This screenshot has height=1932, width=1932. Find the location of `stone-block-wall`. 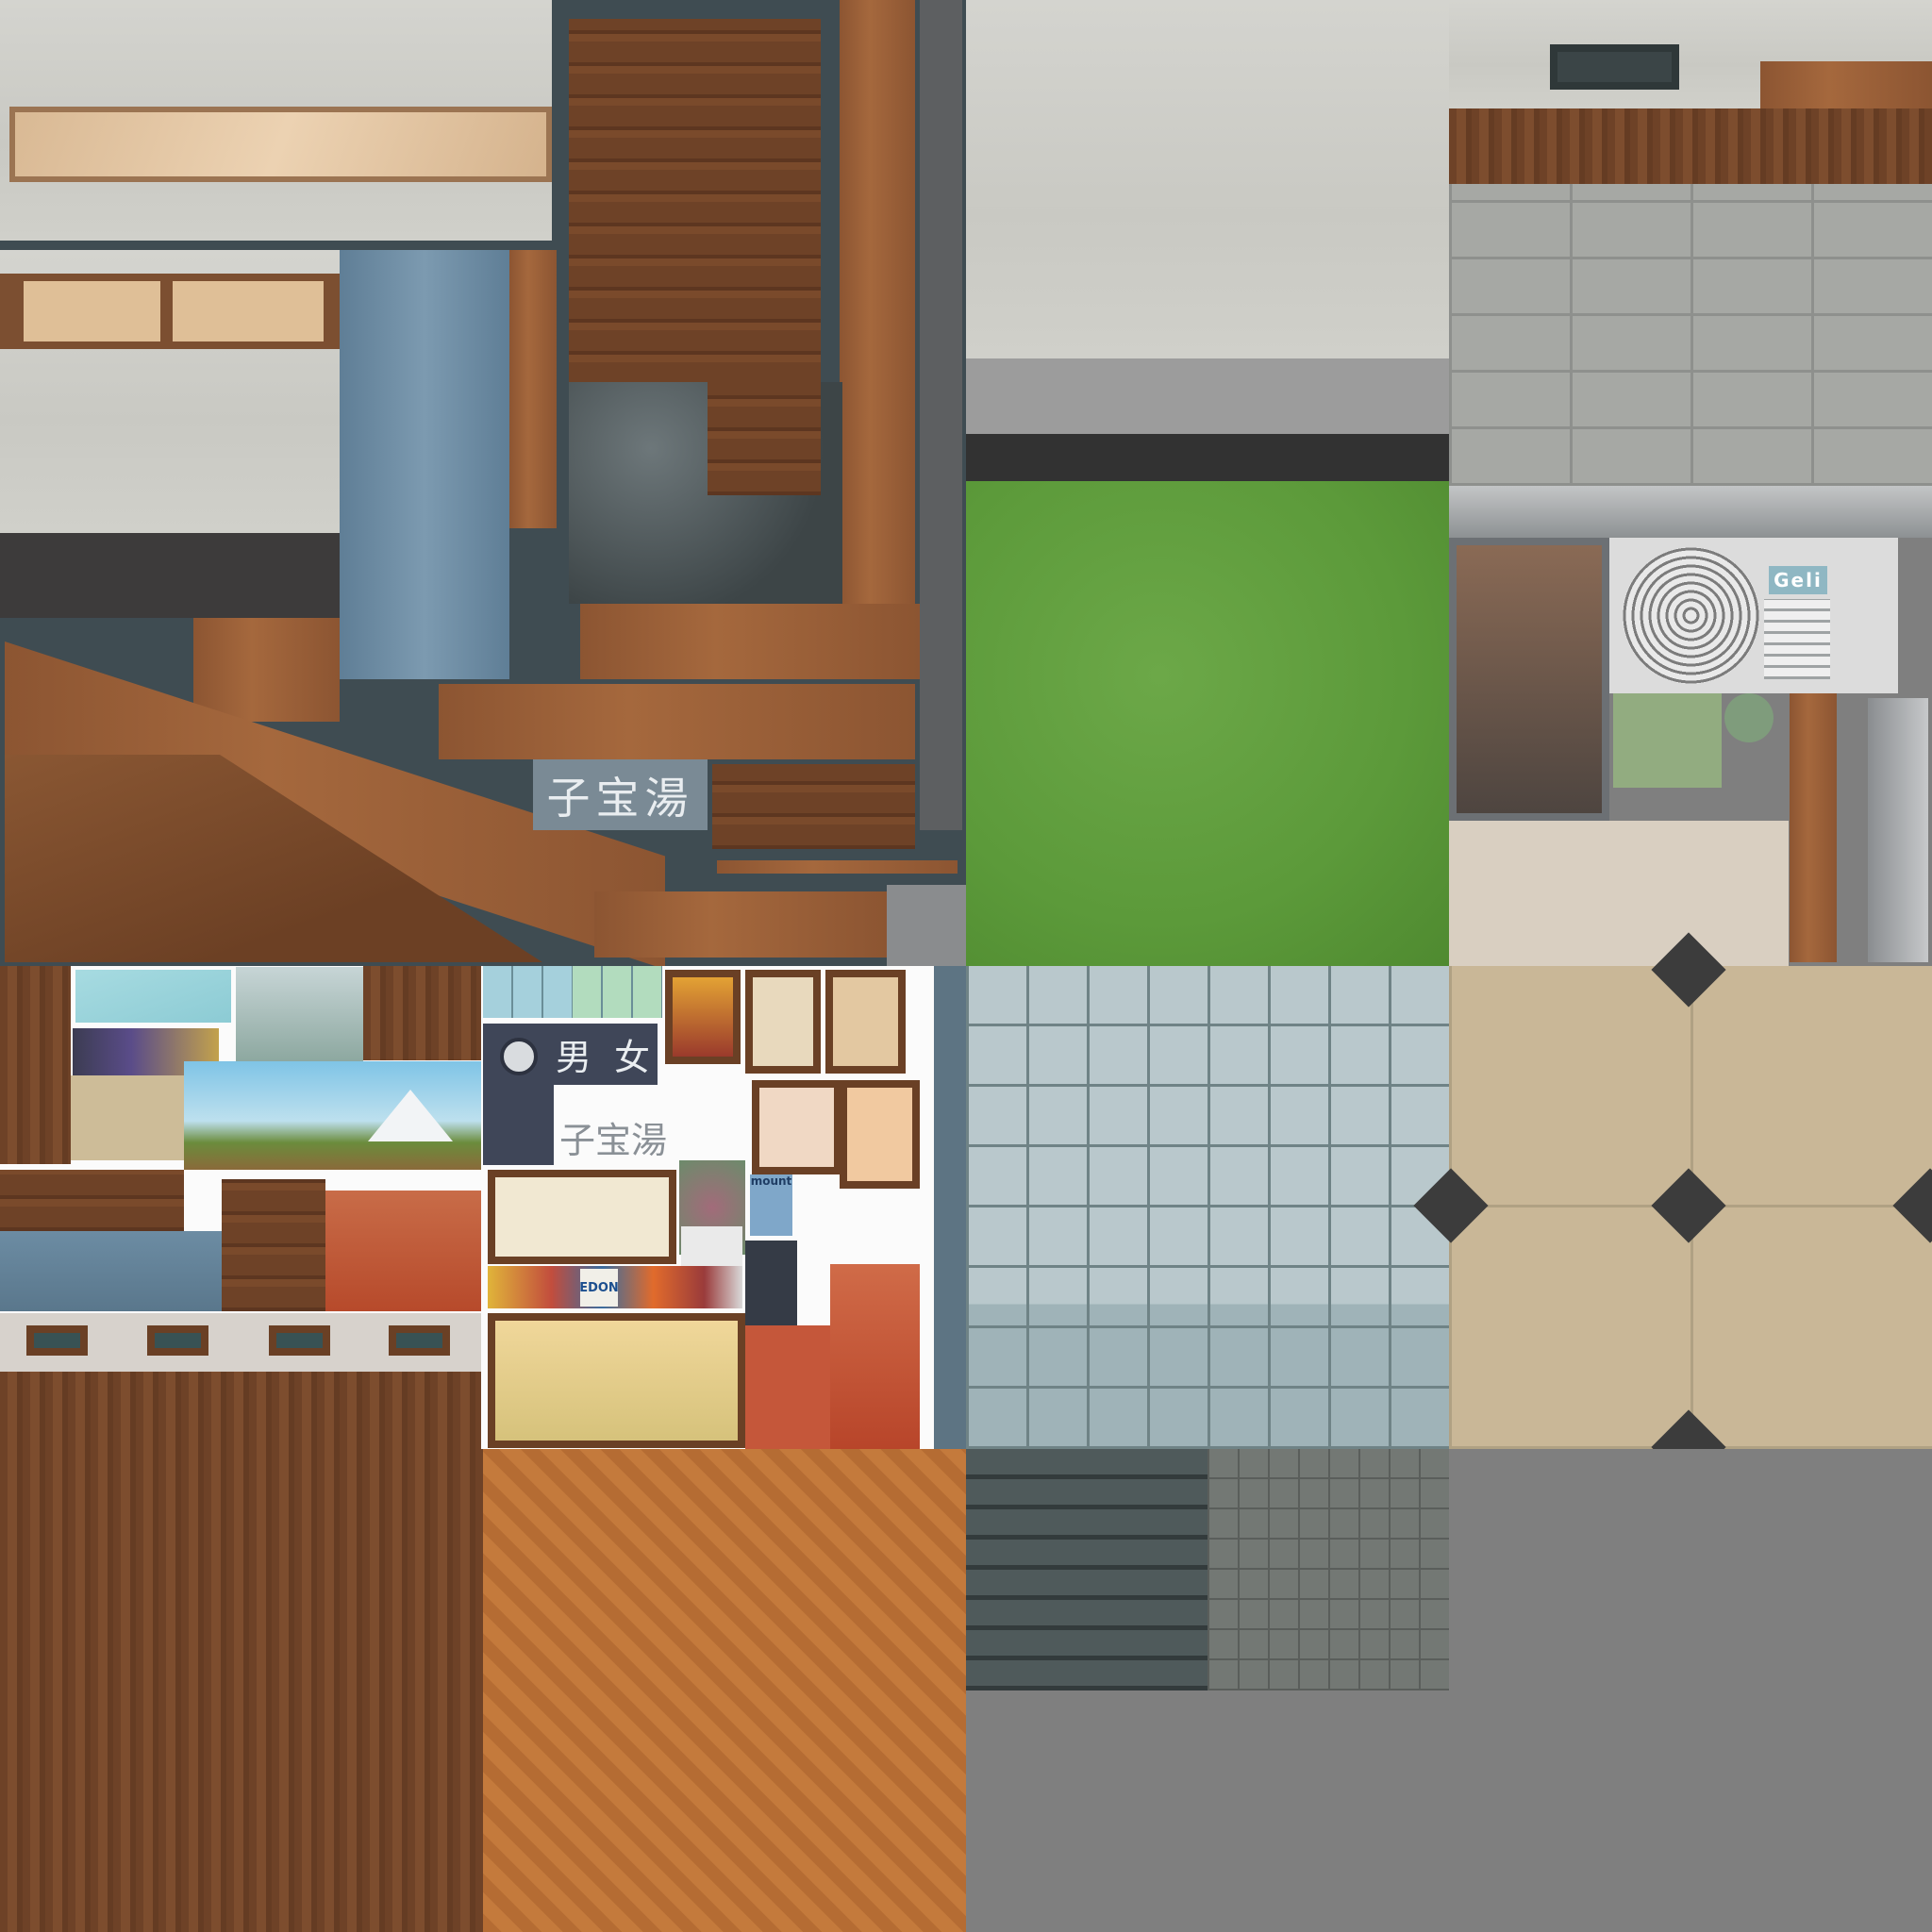

stone-block-wall is located at coordinates (1691, 335).